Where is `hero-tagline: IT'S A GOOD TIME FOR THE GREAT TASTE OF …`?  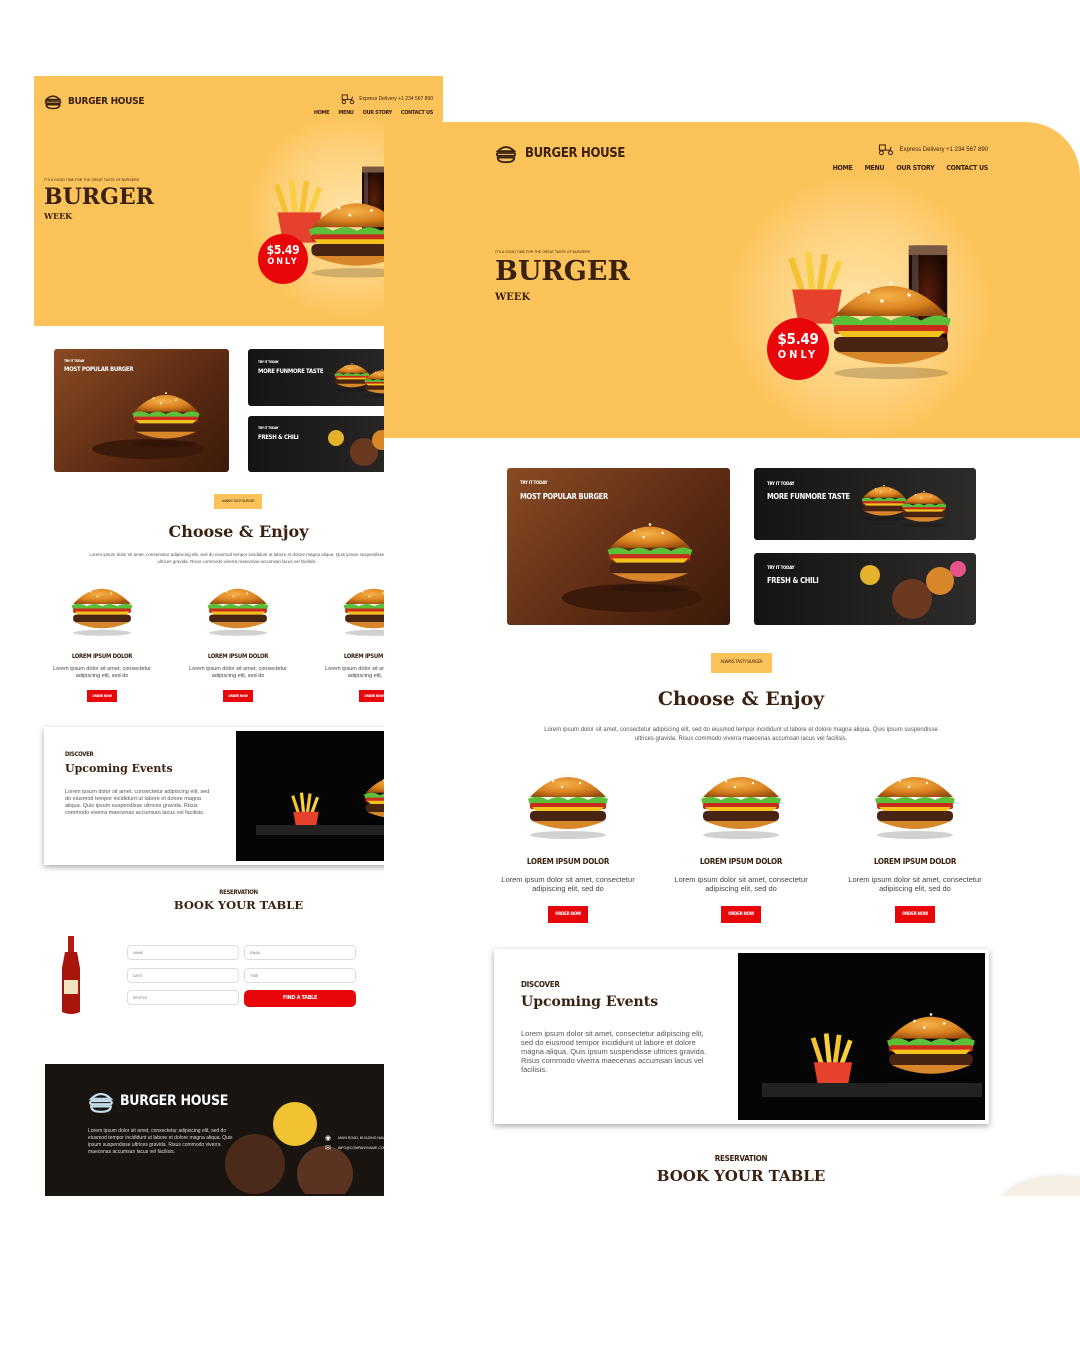
hero-tagline: IT'S A GOOD TIME FOR THE GREAT TASTE OF … is located at coordinates (91, 180).